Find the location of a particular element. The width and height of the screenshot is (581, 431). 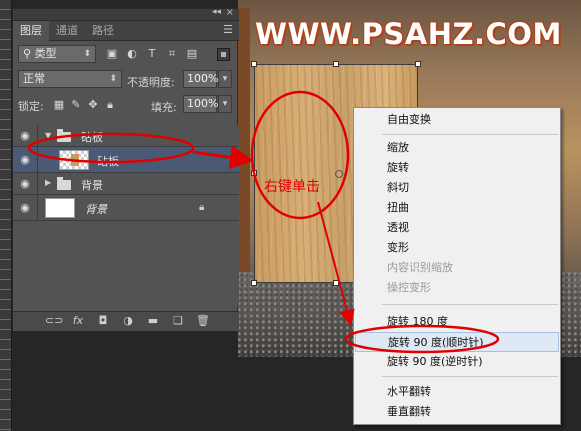

menu-item-perspective: 透视 is located at coordinates (457, 228).